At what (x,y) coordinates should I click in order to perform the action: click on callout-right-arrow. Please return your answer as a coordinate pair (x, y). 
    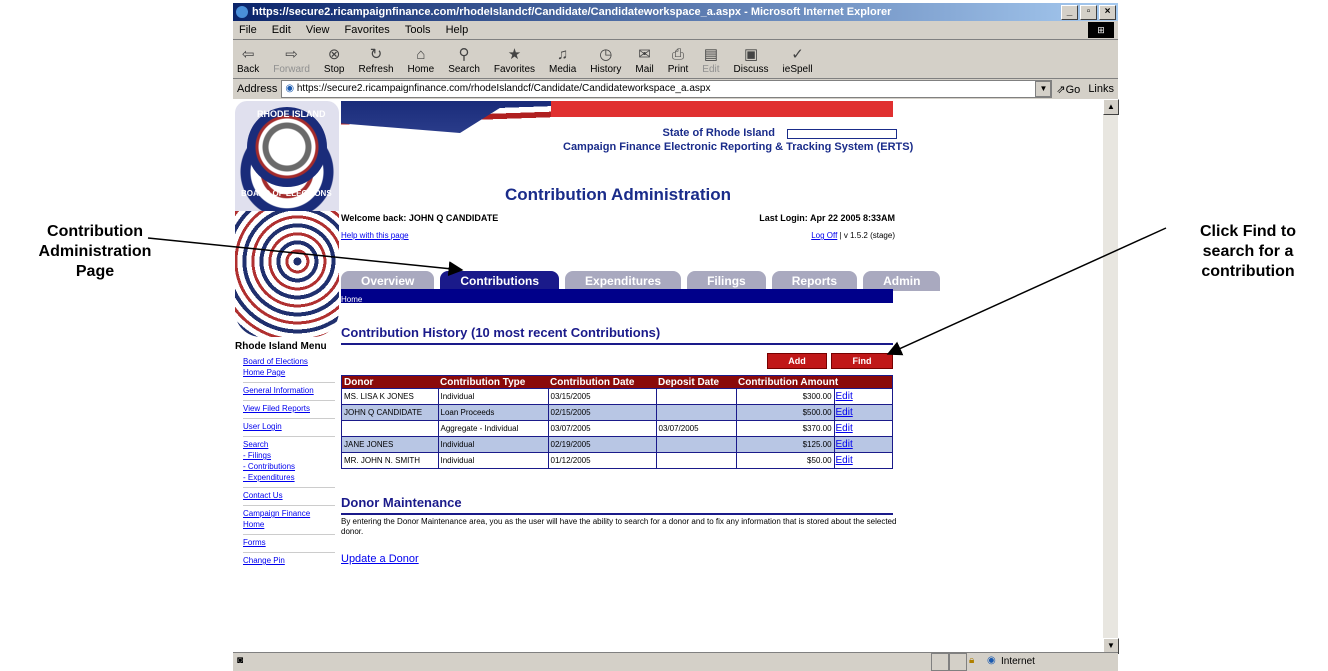
    Looking at the image, I should click on (1026, 291).